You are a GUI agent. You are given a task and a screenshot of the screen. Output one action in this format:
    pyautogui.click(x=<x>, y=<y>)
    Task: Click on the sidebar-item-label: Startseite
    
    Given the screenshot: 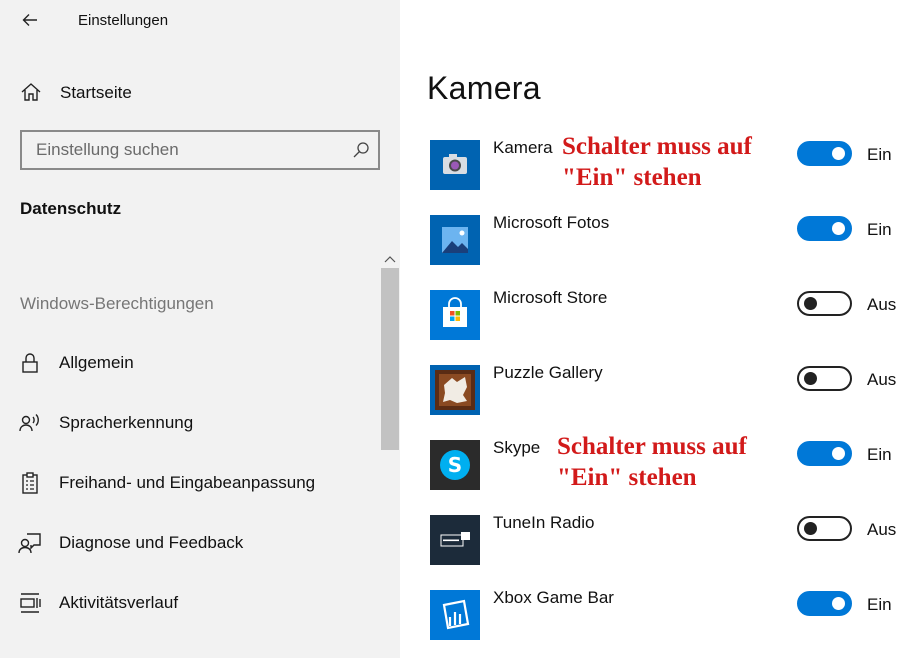 What is the action you would take?
    pyautogui.click(x=96, y=92)
    